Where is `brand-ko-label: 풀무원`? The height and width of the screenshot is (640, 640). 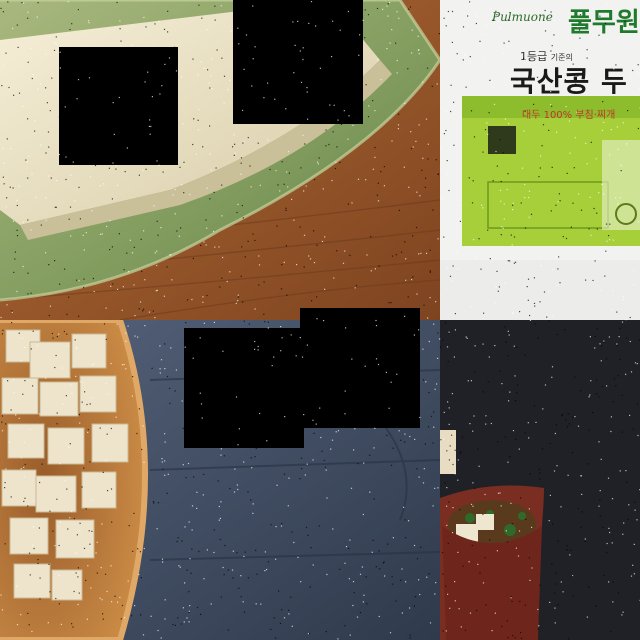 brand-ko-label: 풀무원 is located at coordinates (604, 23).